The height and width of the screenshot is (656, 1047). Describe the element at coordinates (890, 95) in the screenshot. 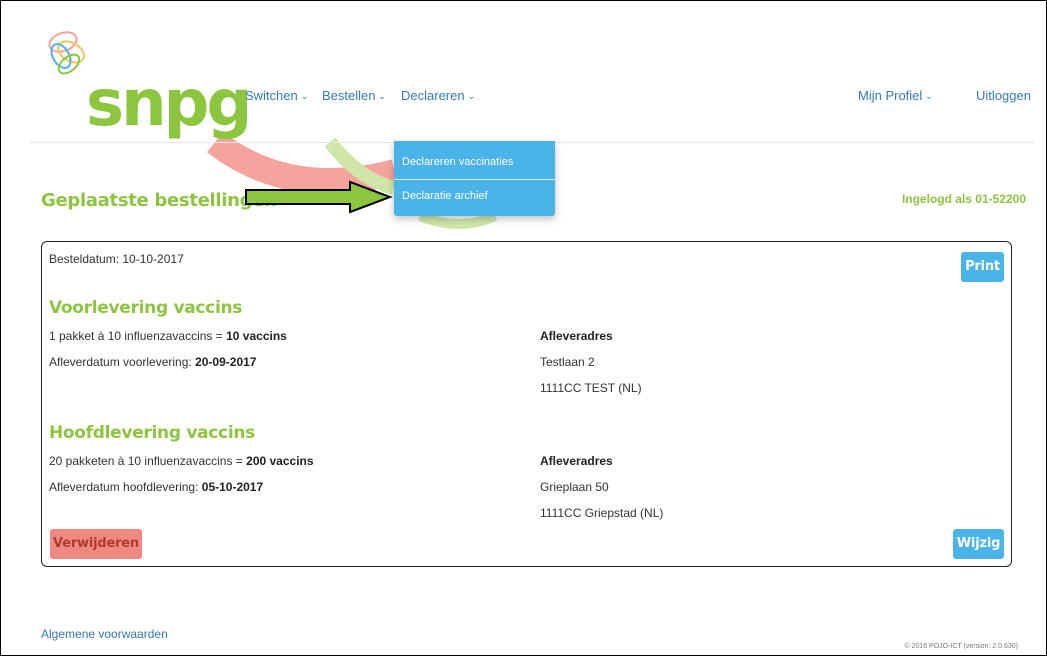

I see `nav-mijn-profiel-label: Mijn Profiel` at that location.